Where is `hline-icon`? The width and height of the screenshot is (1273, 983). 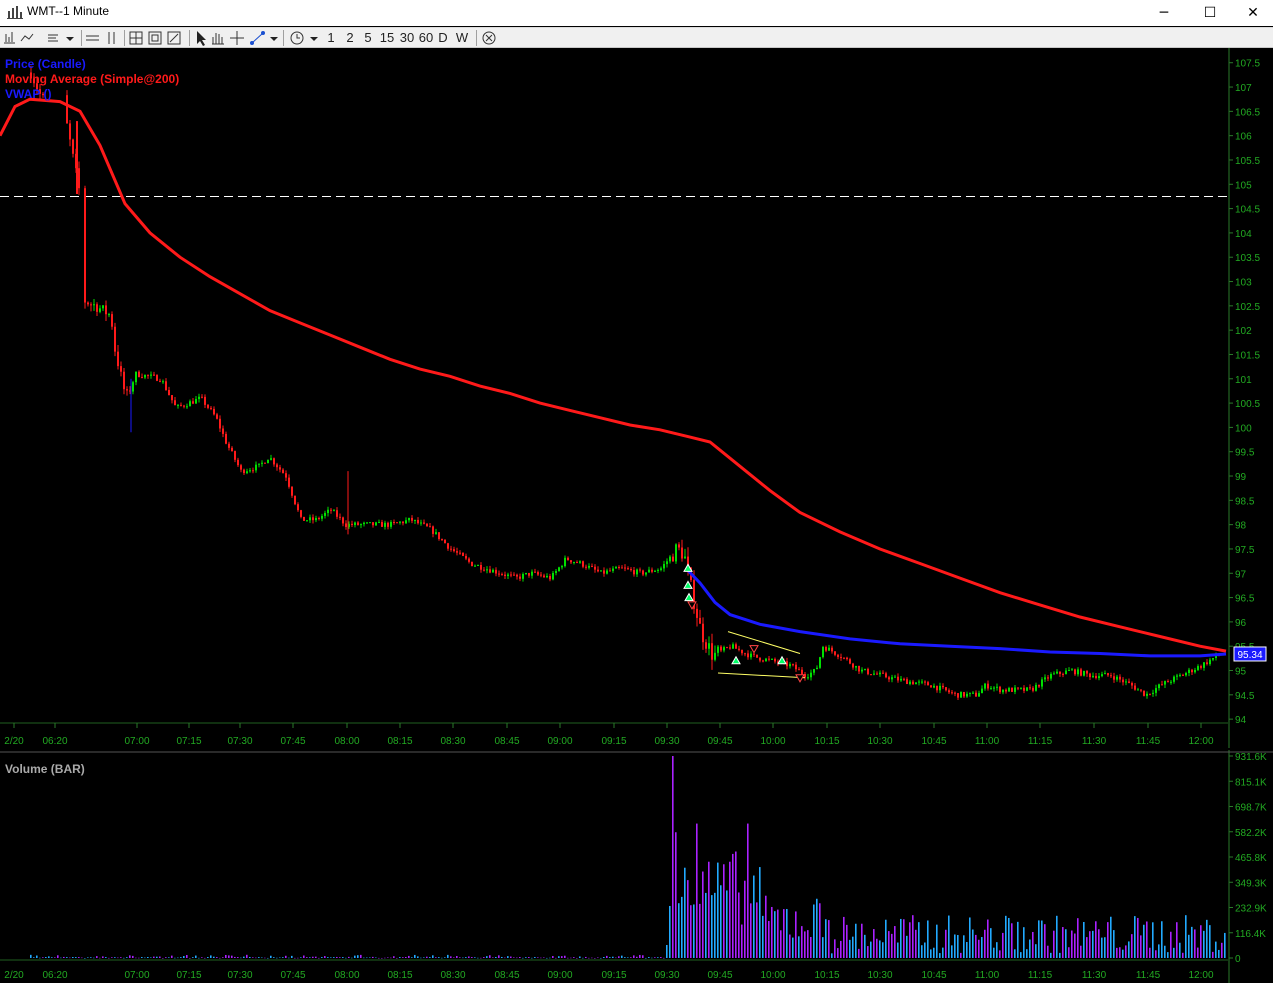
hline-icon is located at coordinates (92, 38).